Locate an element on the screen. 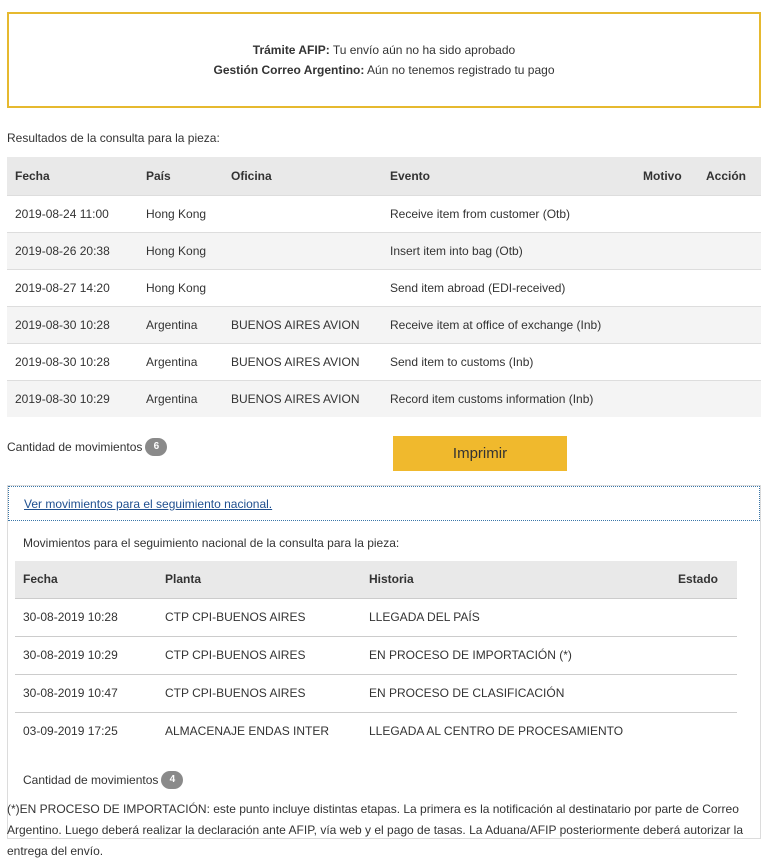  results-label: Resultados de la consulta para la pieza: is located at coordinates (113, 138).